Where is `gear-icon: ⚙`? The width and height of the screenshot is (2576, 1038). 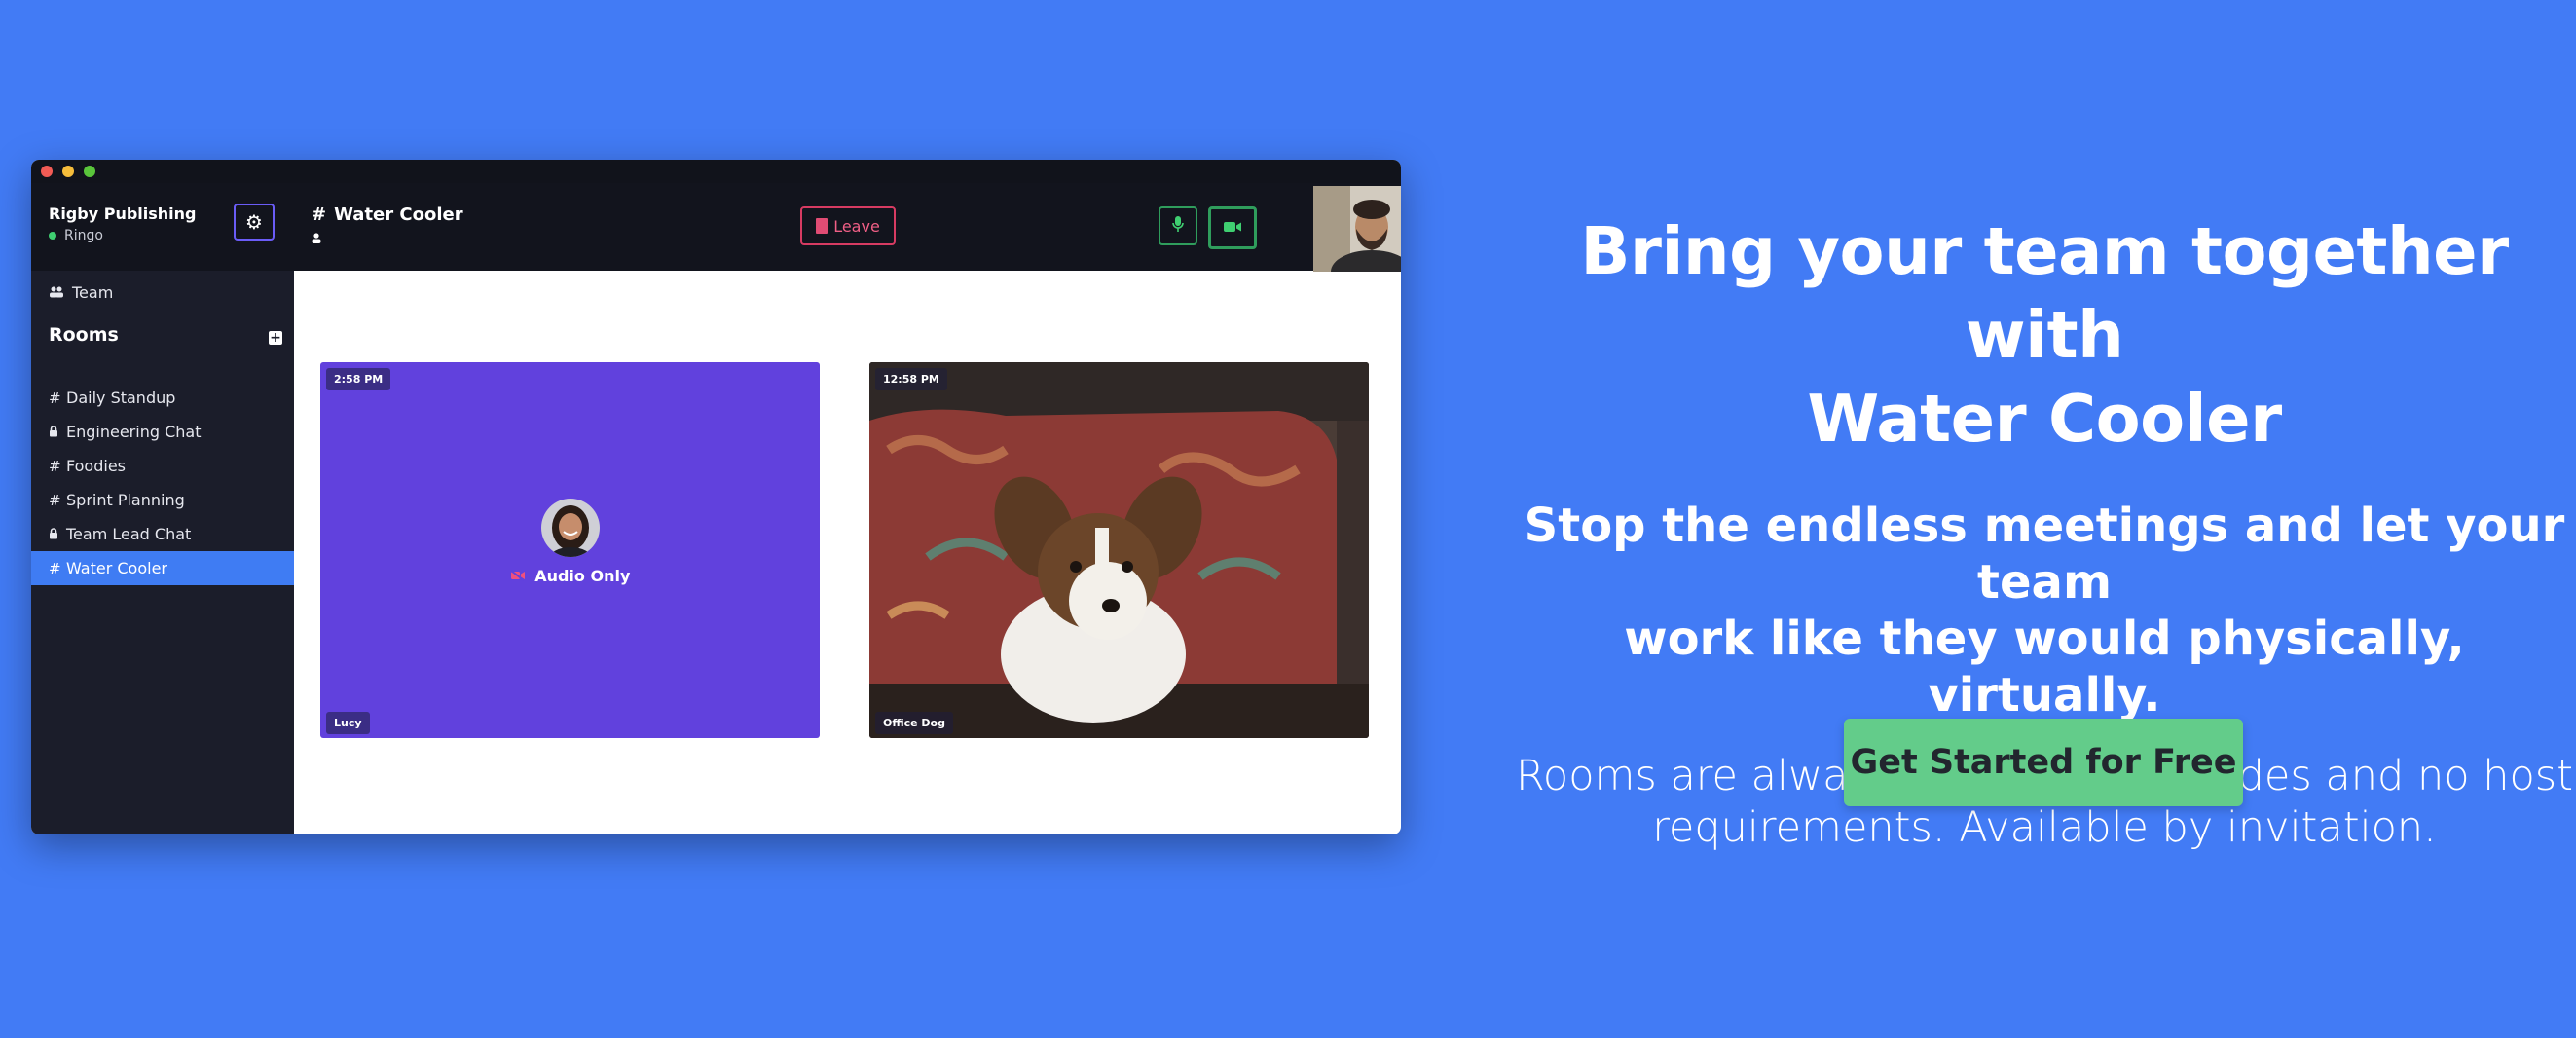 gear-icon: ⚙ is located at coordinates (254, 222).